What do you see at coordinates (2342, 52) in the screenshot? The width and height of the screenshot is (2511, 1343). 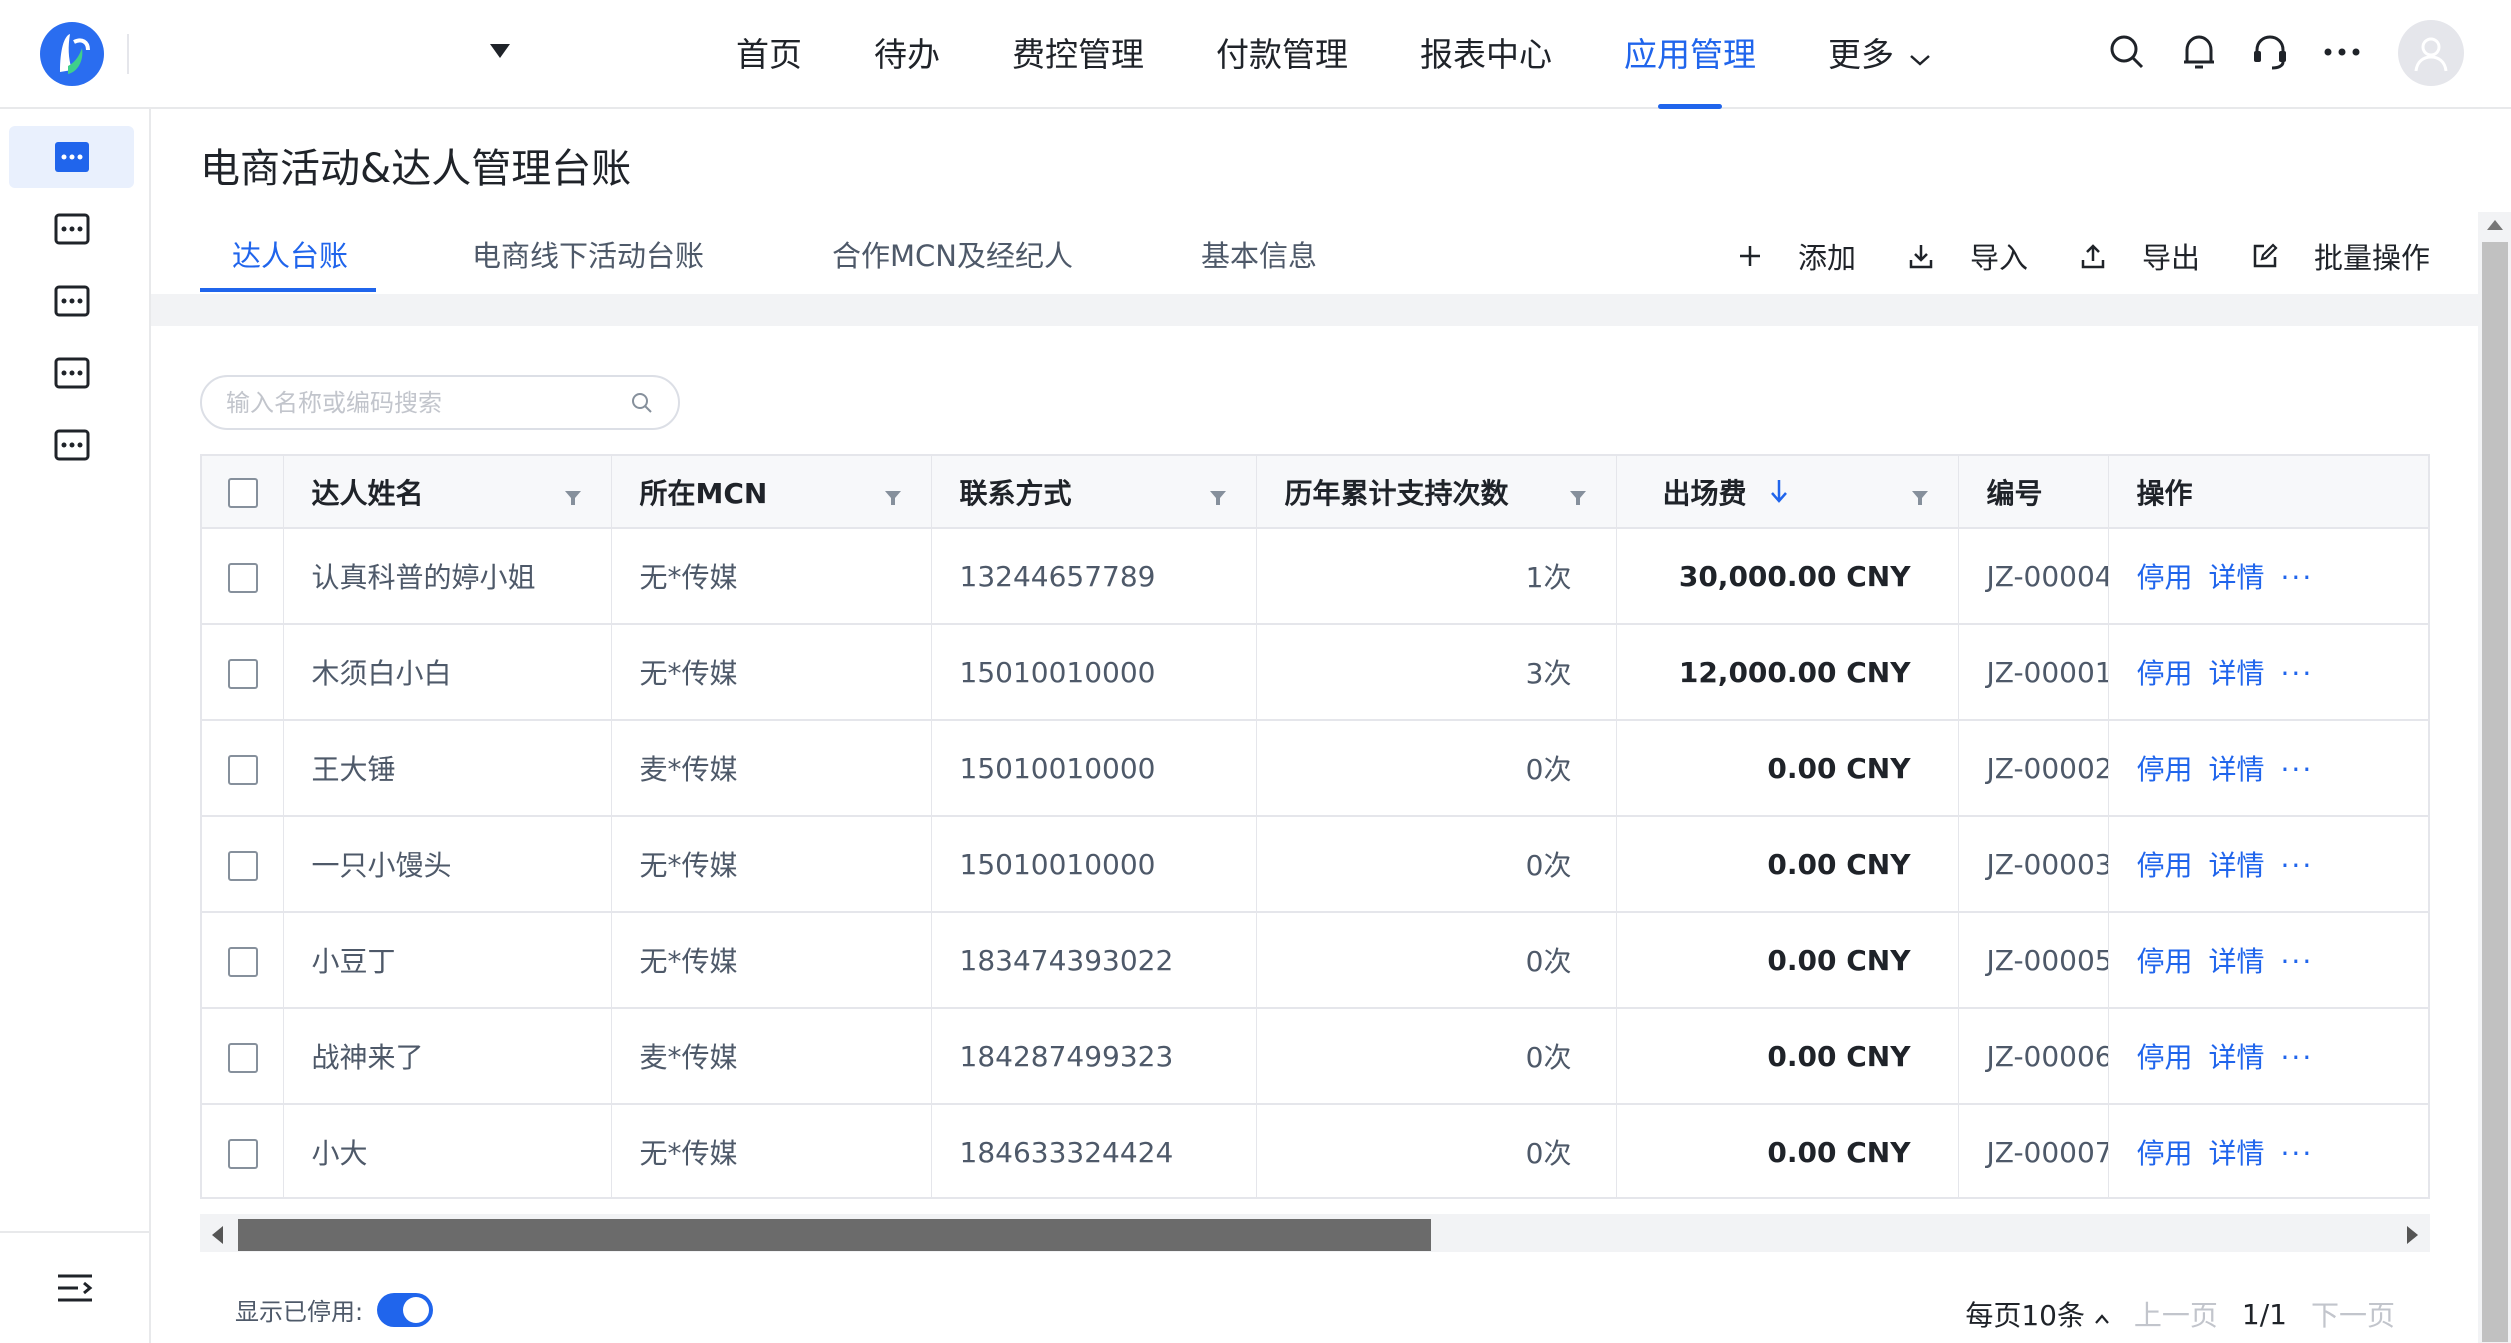 I see `more-icon` at bounding box center [2342, 52].